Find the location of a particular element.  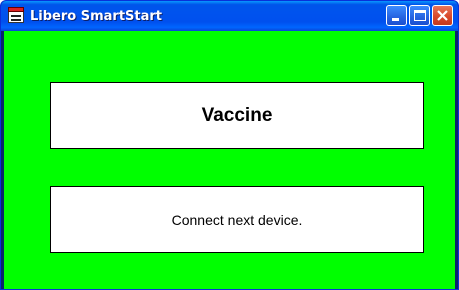

status-message: Connect next device. is located at coordinates (237, 219).